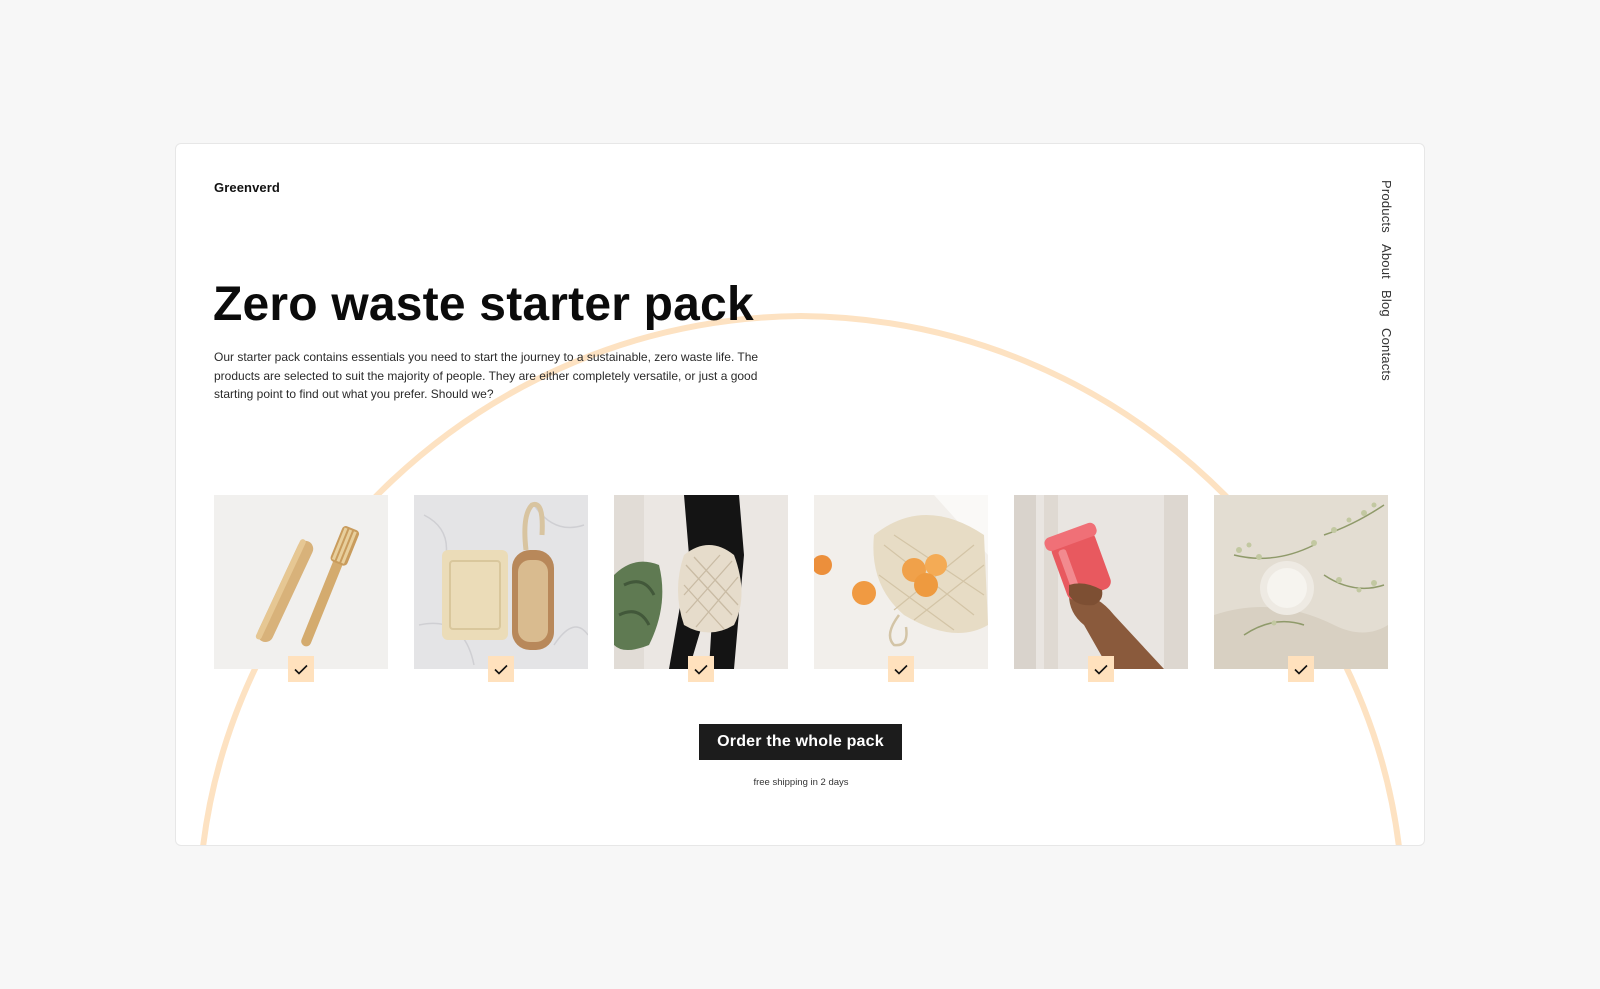  What do you see at coordinates (1386, 261) in the screenshot?
I see `nav-about: About` at bounding box center [1386, 261].